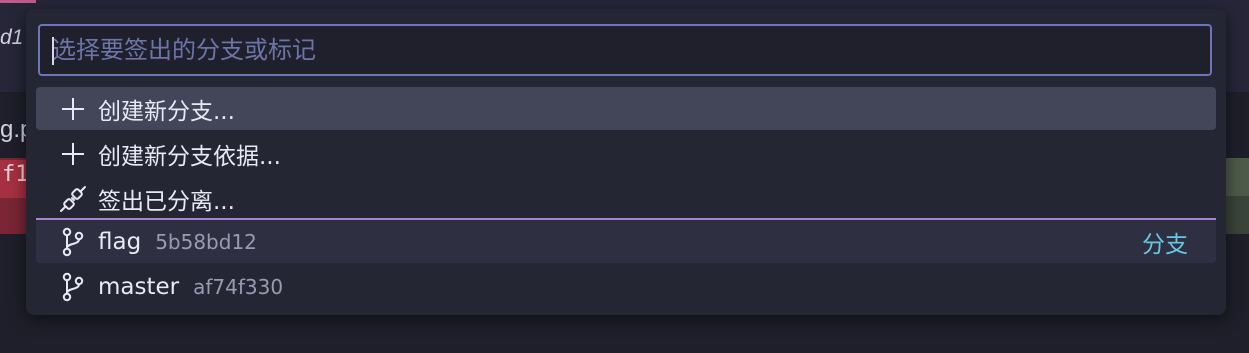 Image resolution: width=1249 pixels, height=353 pixels. Describe the element at coordinates (206, 241) in the screenshot. I see `commit-hash: 5b58bd12` at that location.